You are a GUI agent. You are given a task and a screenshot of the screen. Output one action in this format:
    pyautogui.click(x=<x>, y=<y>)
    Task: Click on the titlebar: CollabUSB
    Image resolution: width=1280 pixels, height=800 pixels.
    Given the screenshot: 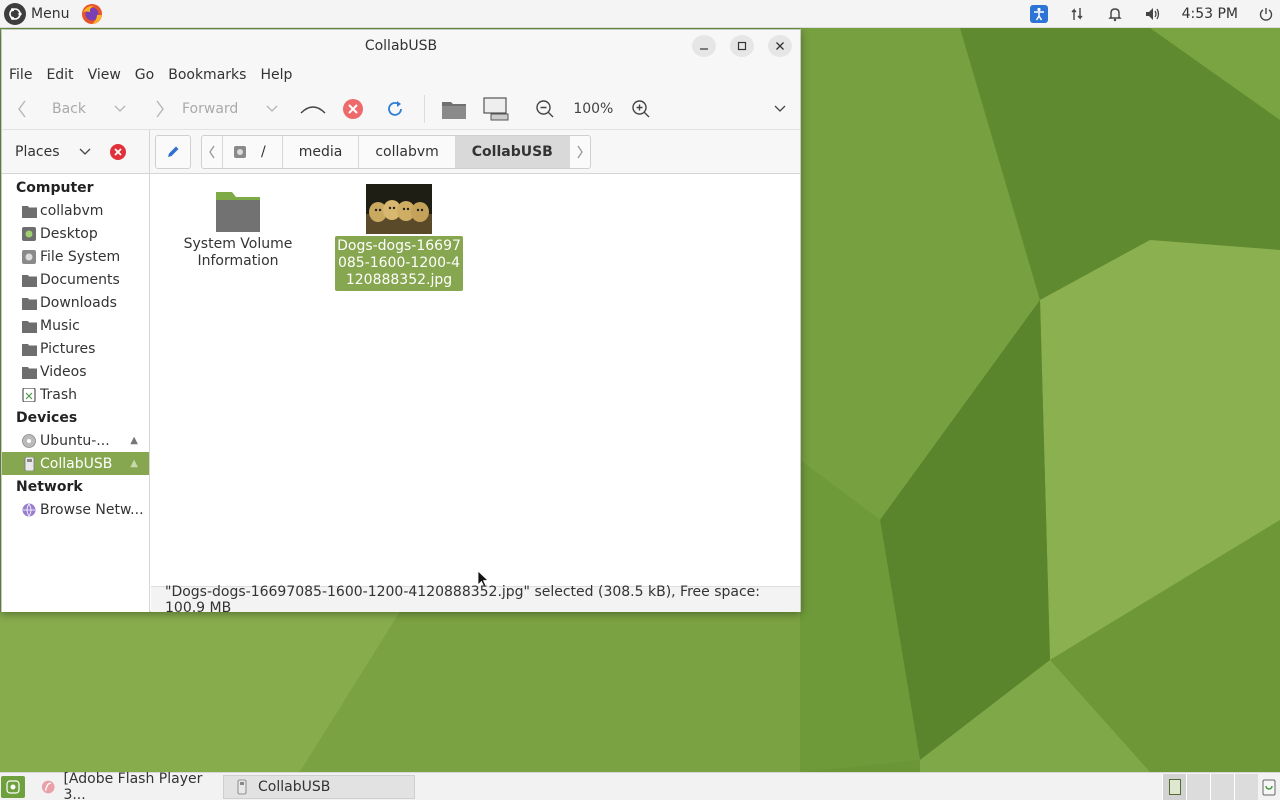 What is the action you would take?
    pyautogui.click(x=401, y=46)
    